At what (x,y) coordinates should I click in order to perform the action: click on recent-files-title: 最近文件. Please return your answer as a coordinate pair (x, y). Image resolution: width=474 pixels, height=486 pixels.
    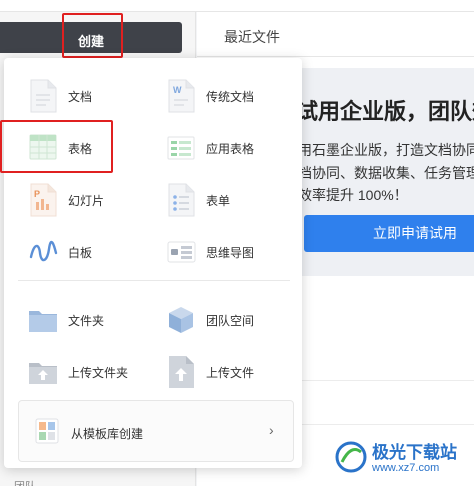
    Looking at the image, I should click on (252, 37).